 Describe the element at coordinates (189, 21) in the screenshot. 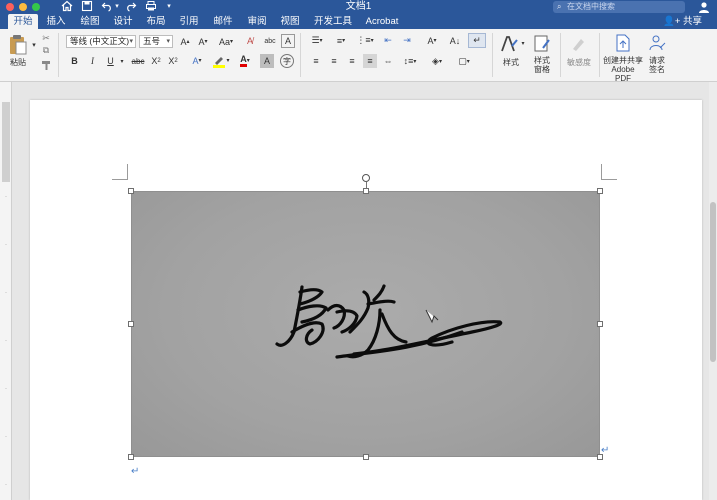

I see `tab-references: 引用` at that location.